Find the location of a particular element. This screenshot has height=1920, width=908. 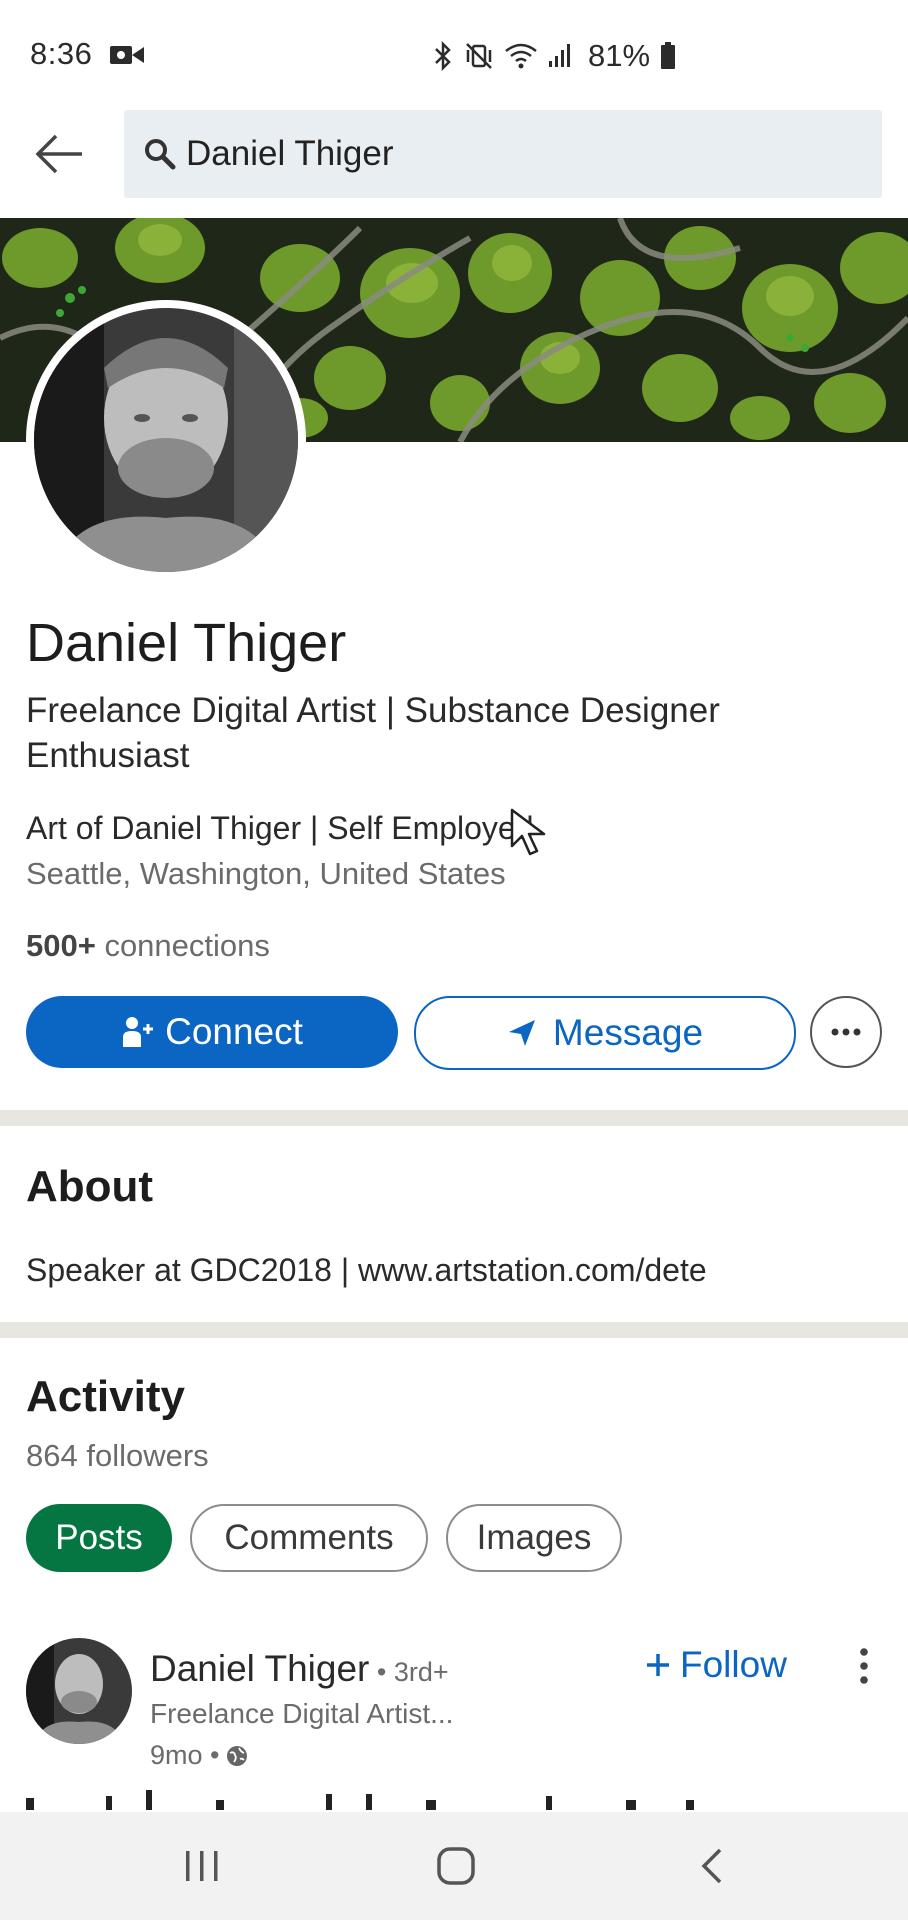

status-time: 8:36 is located at coordinates (61, 53).